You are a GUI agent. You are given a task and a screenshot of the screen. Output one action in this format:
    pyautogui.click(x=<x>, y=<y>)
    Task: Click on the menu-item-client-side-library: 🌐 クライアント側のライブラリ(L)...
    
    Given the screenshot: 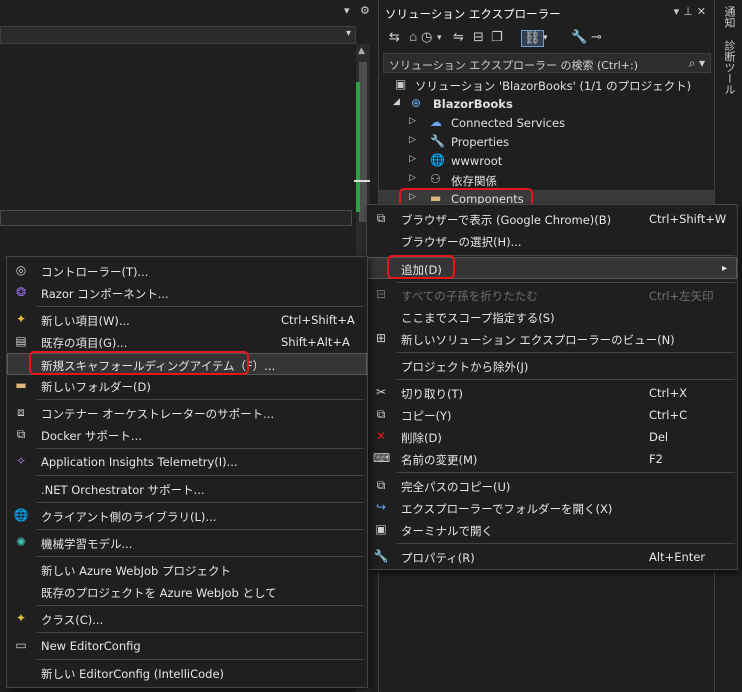 What is the action you would take?
    pyautogui.click(x=187, y=516)
    